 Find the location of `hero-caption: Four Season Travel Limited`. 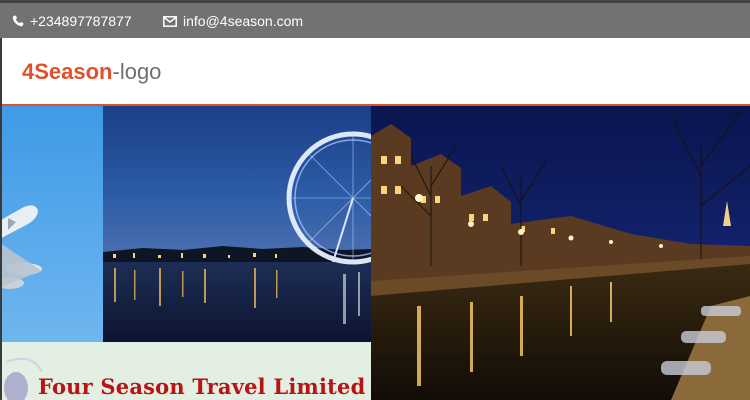

hero-caption: Four Season Travel Limited is located at coordinates (202, 386).